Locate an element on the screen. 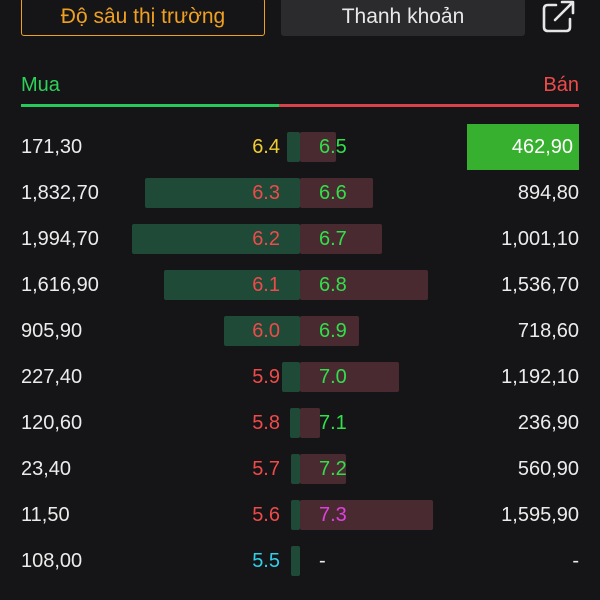 The image size is (600, 600). ask-price: 6.6 is located at coordinates (333, 193).